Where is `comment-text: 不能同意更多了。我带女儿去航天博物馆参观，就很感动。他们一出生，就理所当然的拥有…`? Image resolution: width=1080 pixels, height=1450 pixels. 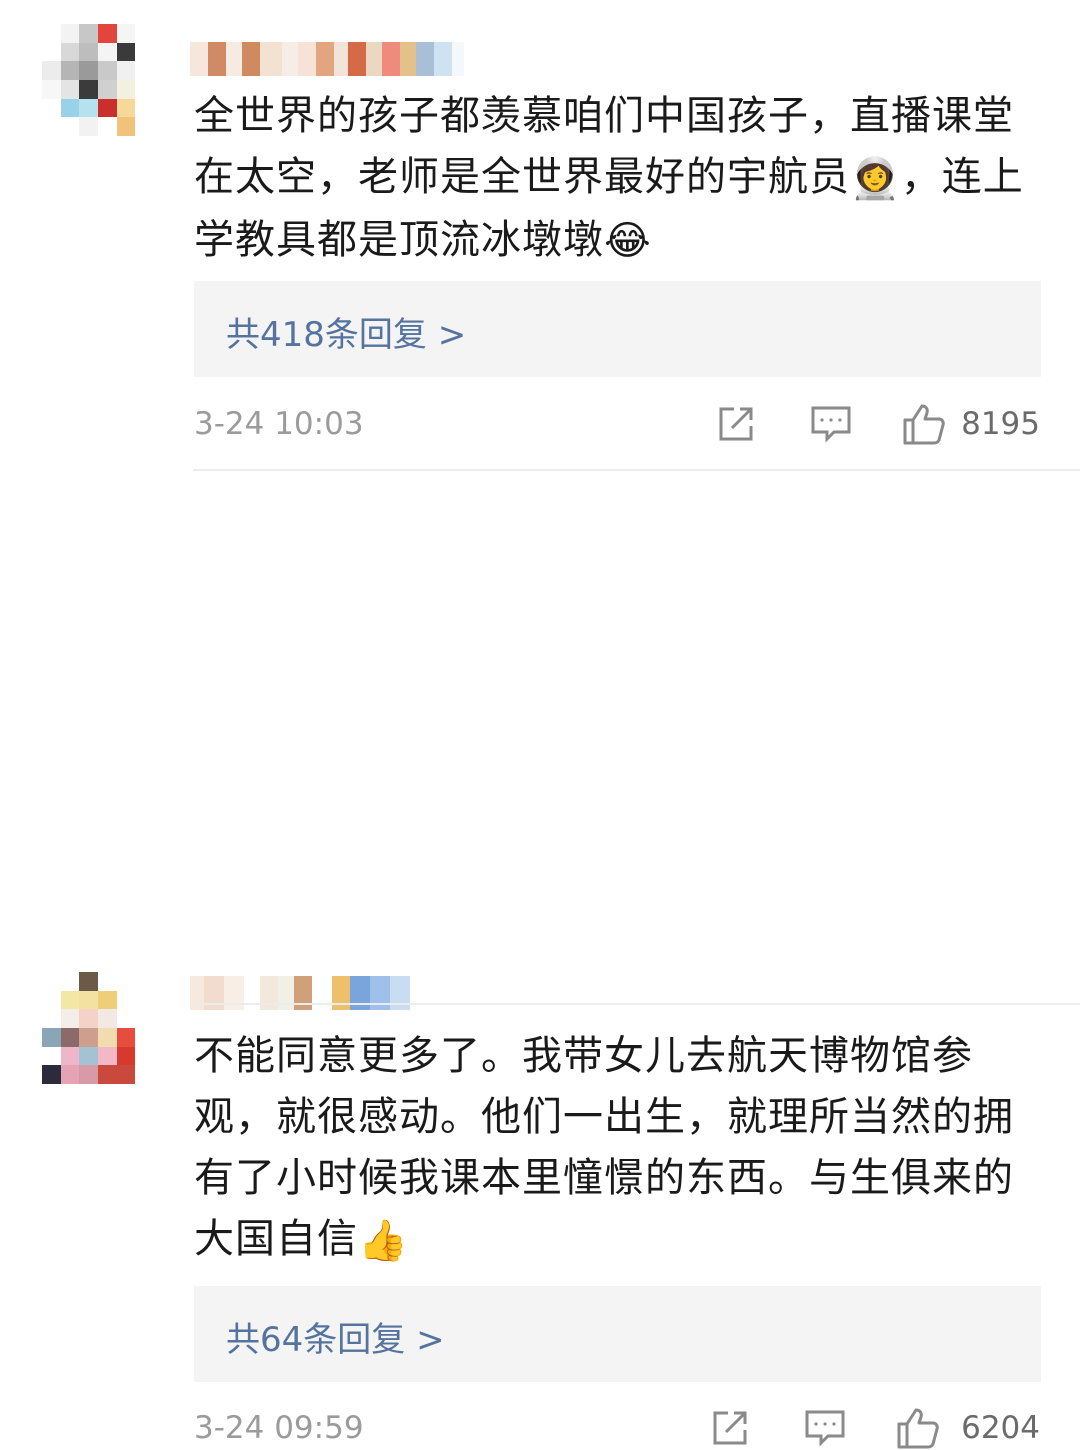 comment-text: 不能同意更多了。我带女儿去航天博物馆参观，就很感动。他们一出生，就理所当然的拥有… is located at coordinates (624, 1149).